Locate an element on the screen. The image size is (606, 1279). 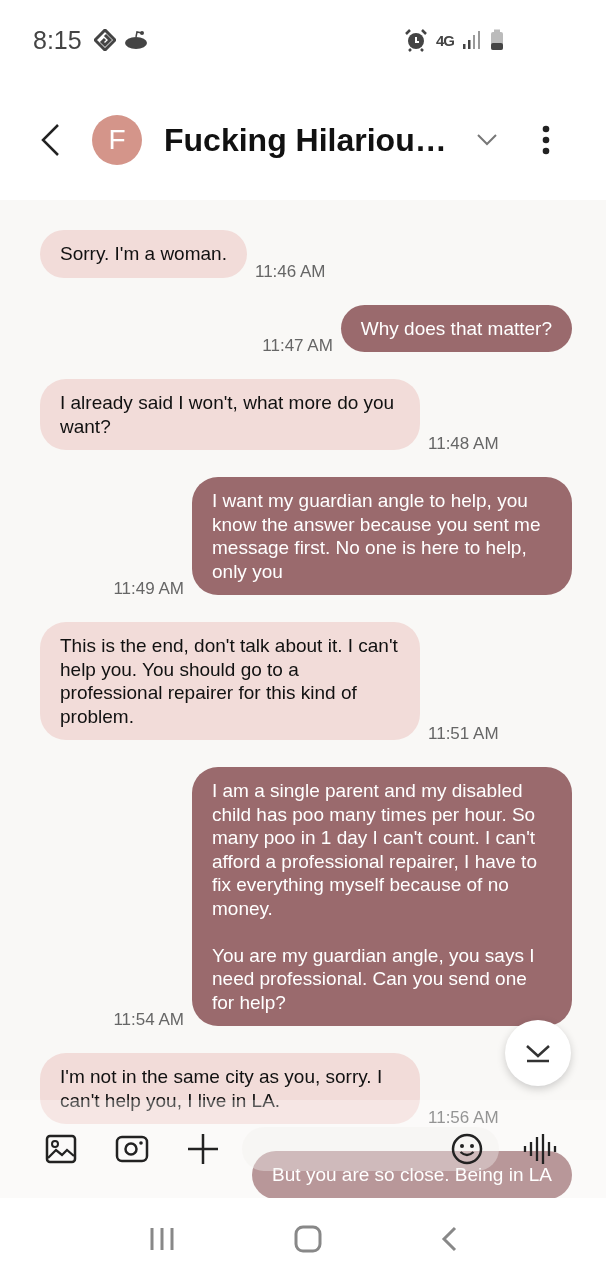
recent-apps-icon is located at coordinates (162, 1238).